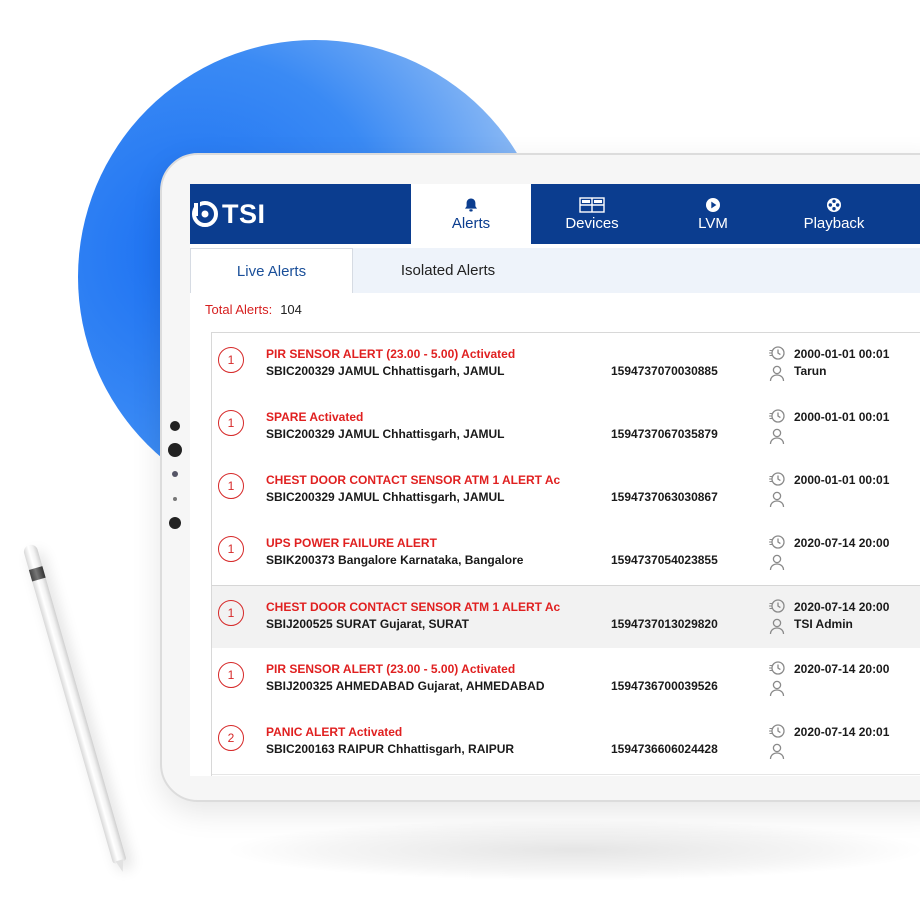  I want to click on camera-dot, so click(175, 426).